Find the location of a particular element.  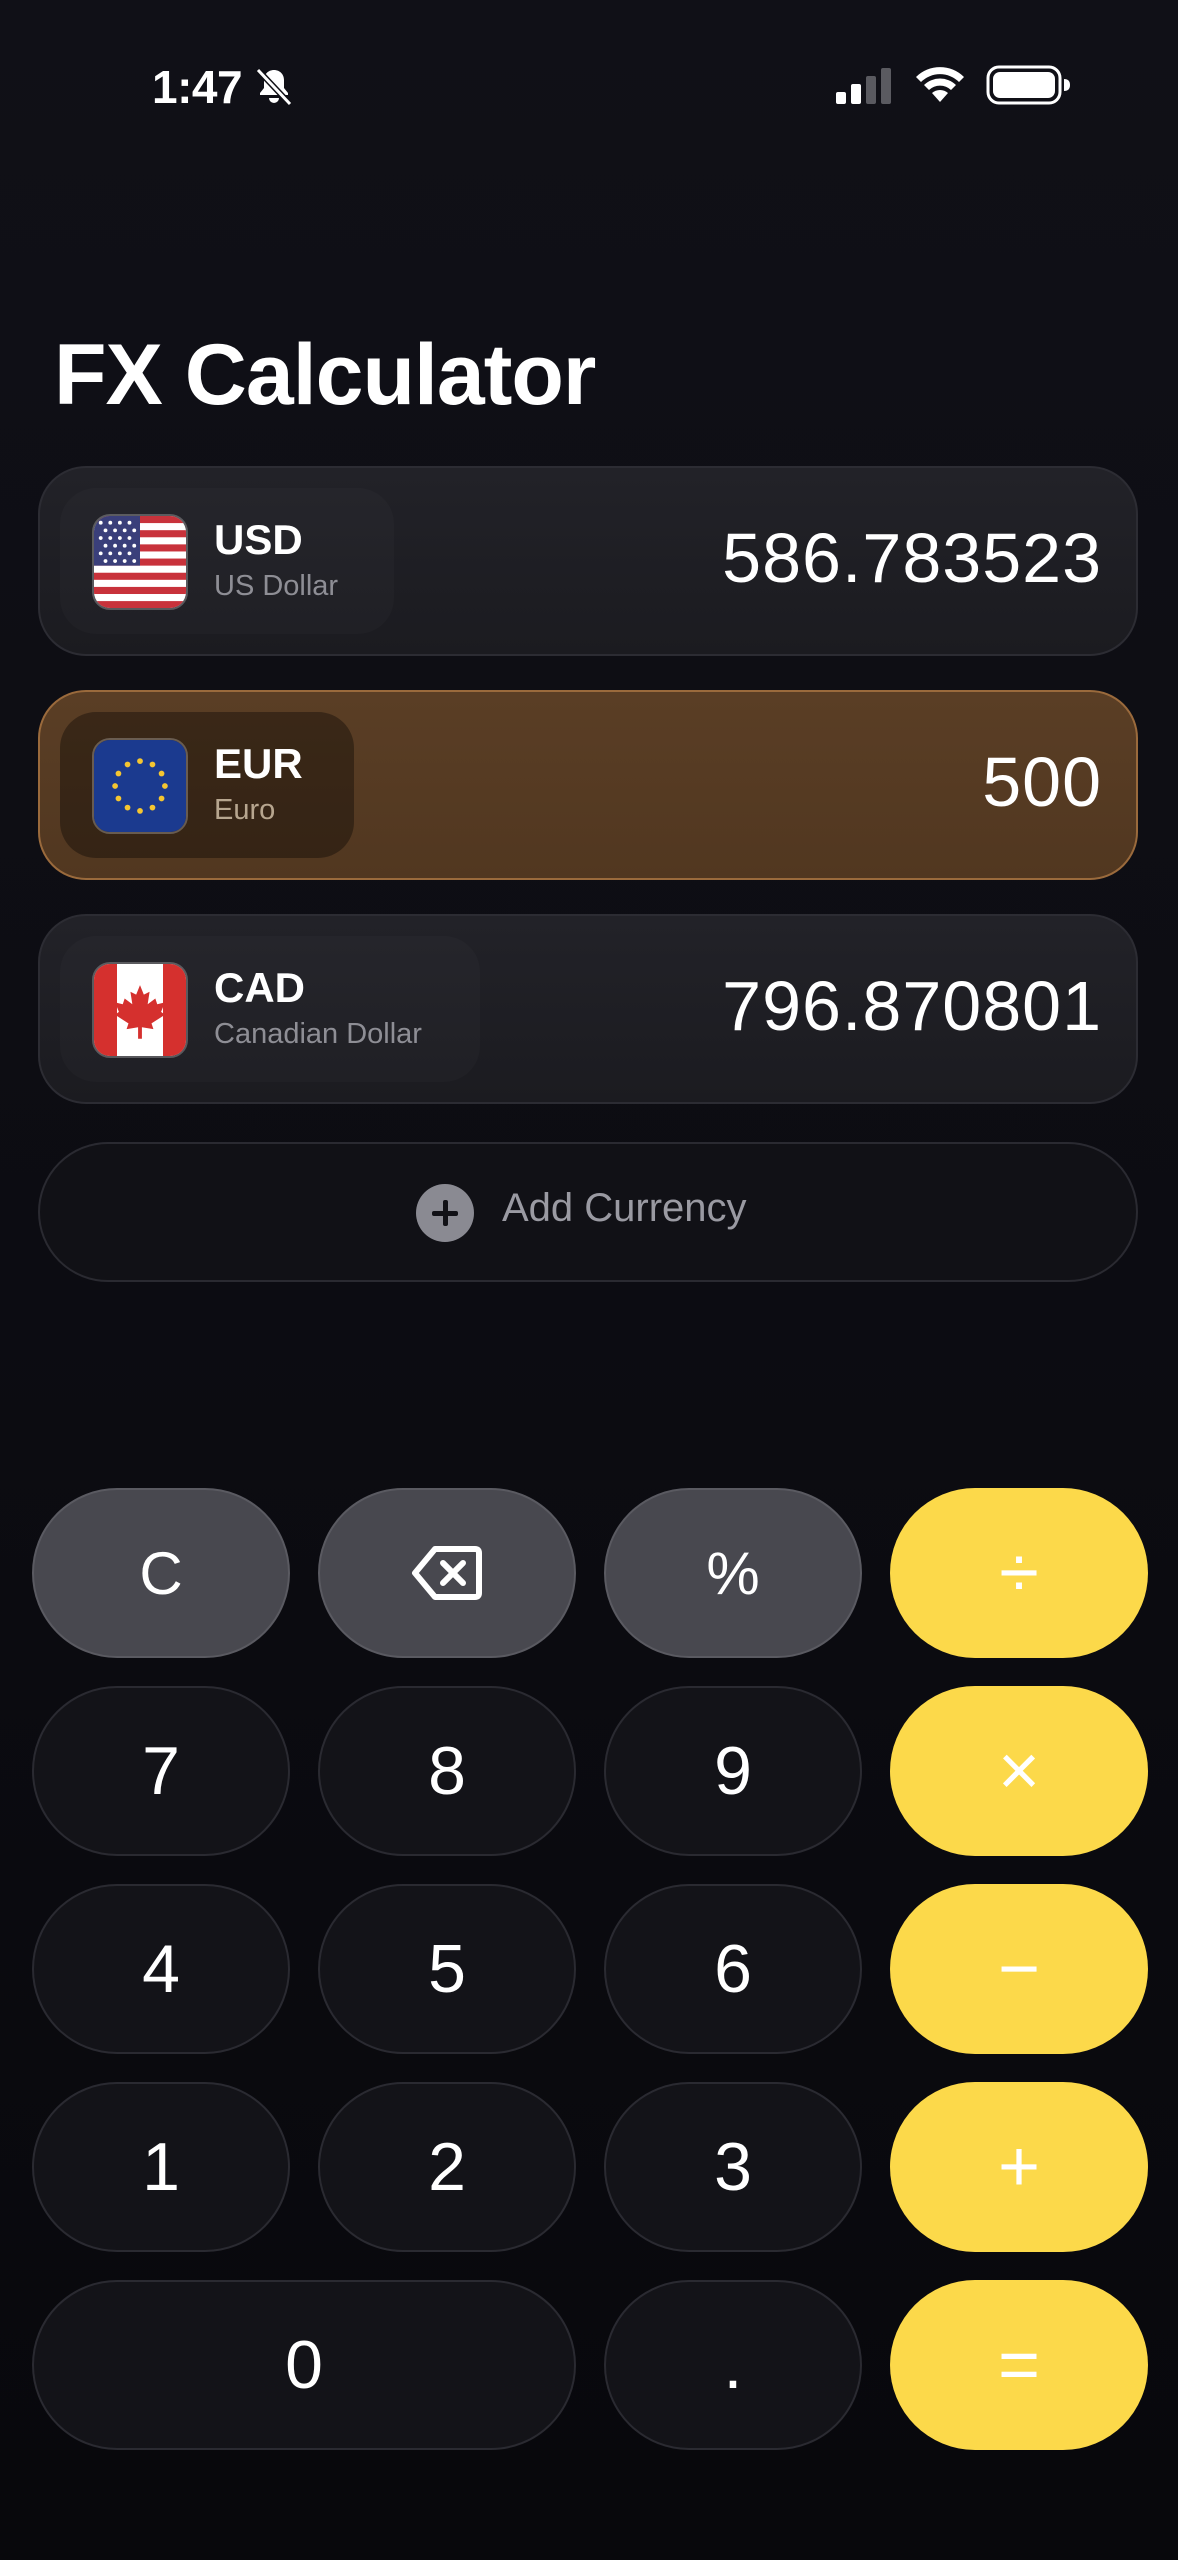

digit-0-button: 0 is located at coordinates (304, 2365).